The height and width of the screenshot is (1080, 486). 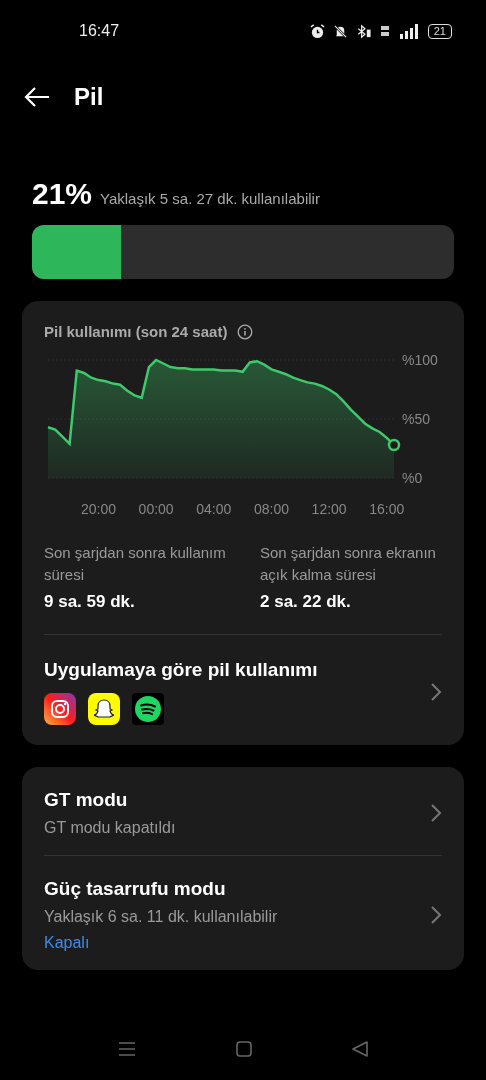 I want to click on page-title: Pil, so click(x=89, y=97).